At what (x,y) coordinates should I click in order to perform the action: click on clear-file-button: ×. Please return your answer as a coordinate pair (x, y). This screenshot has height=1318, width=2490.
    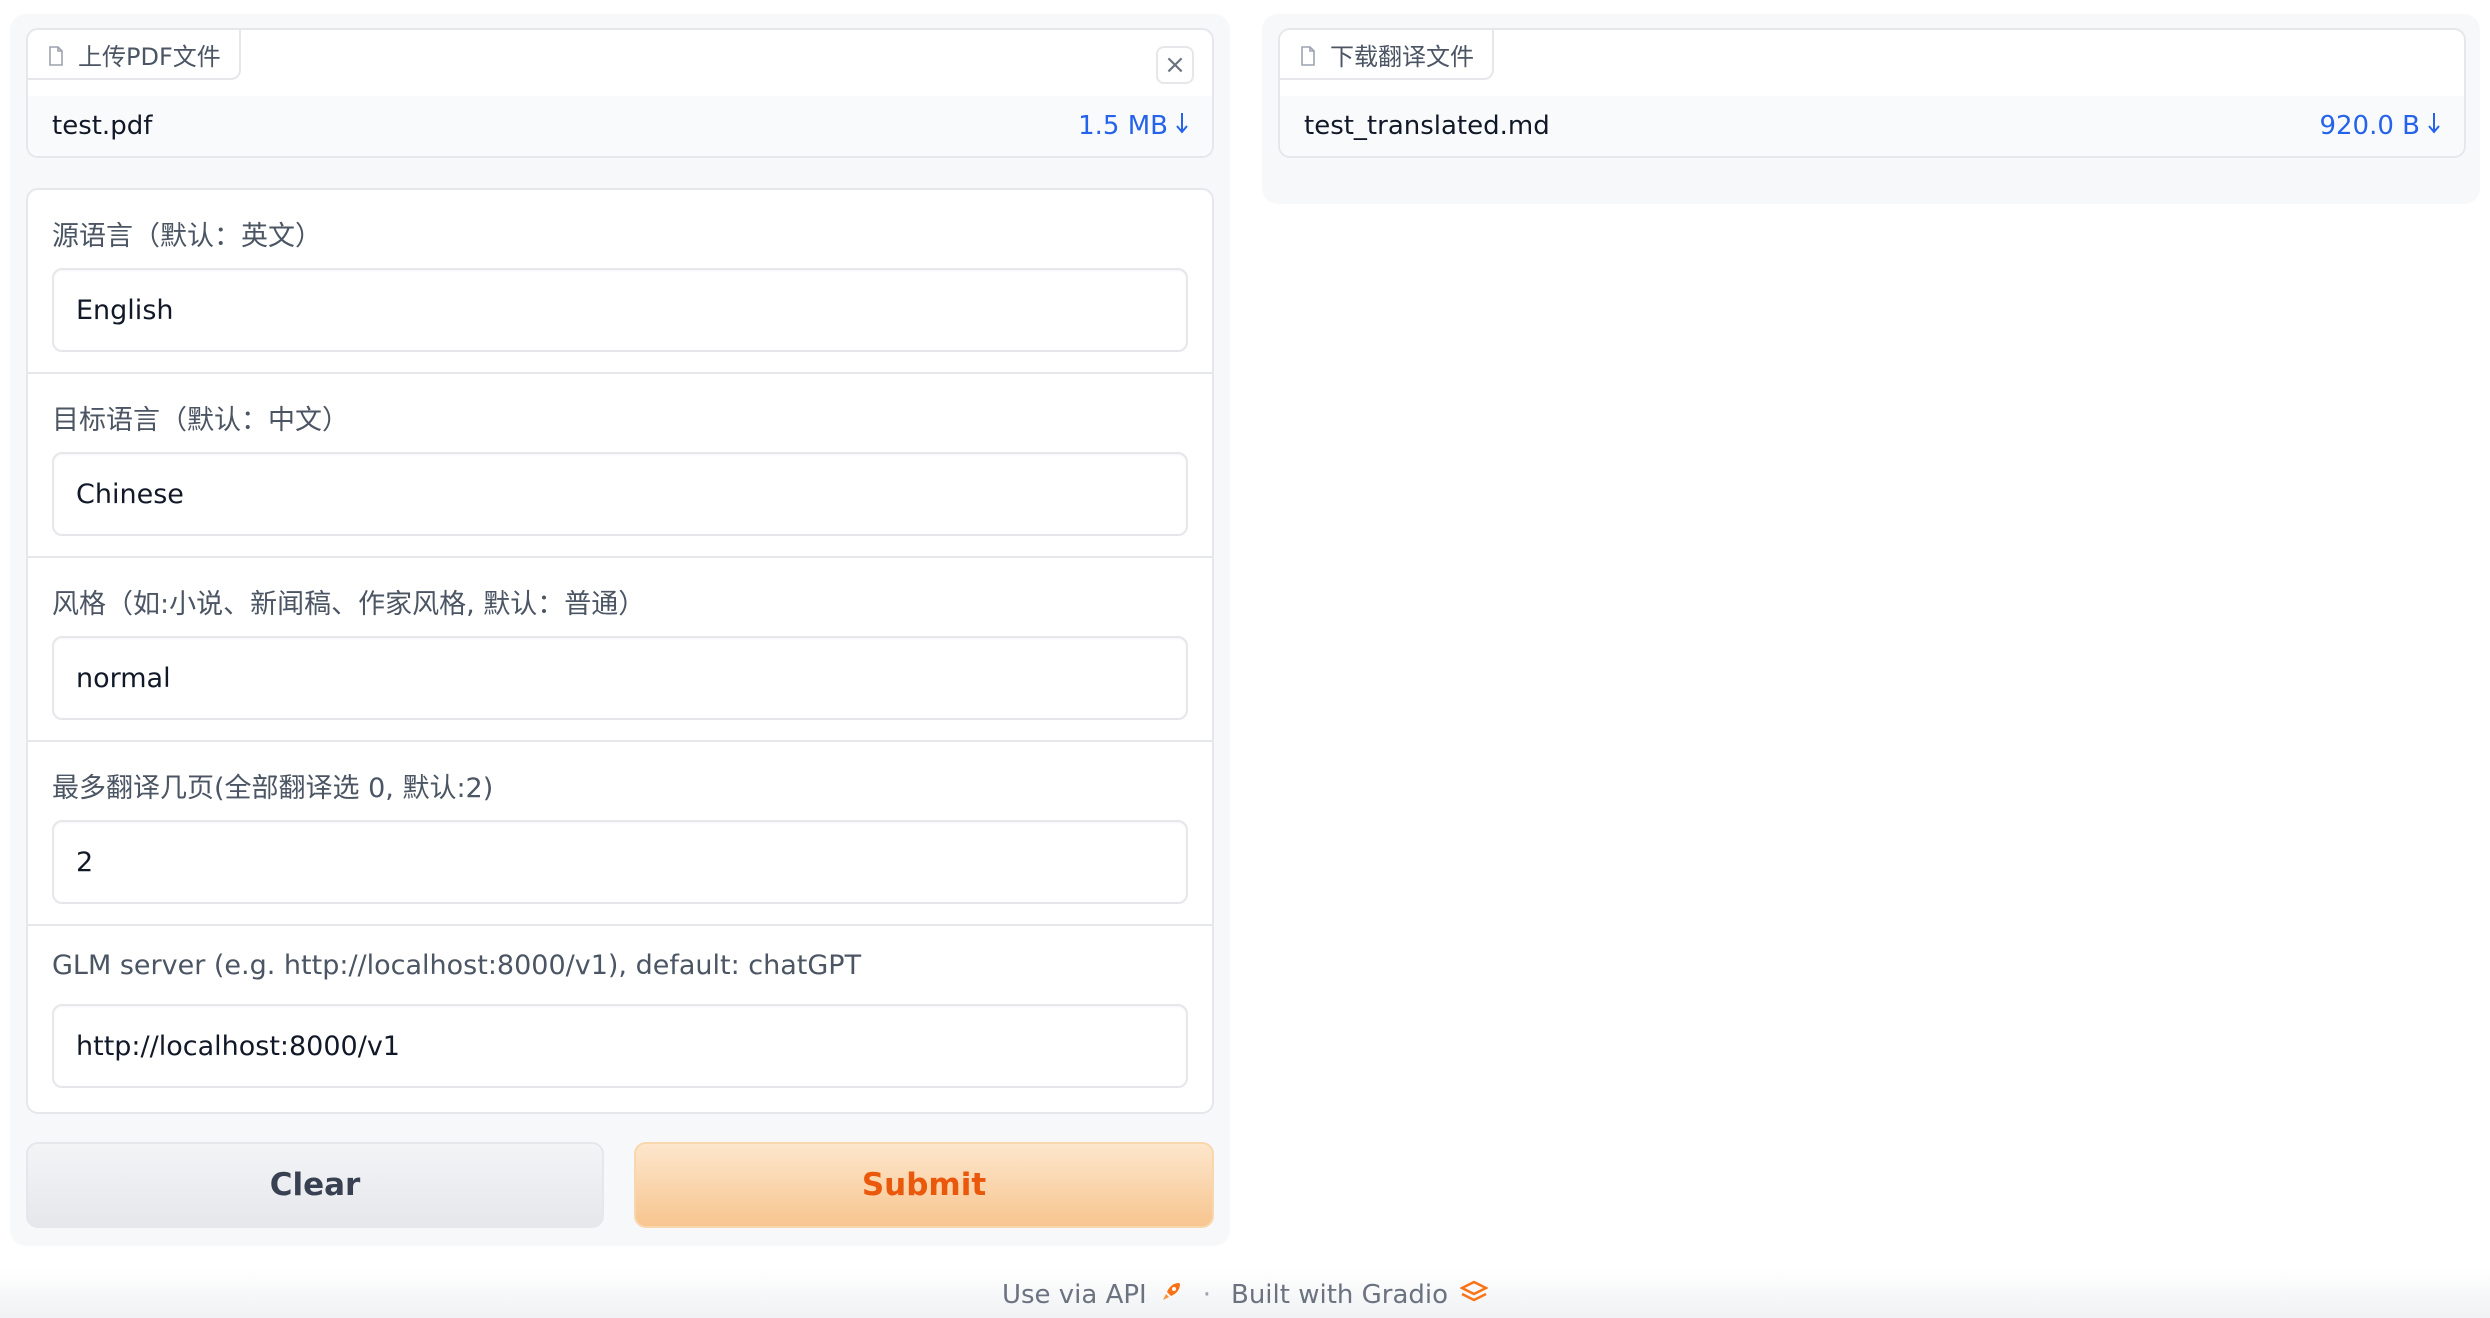
    Looking at the image, I should click on (1175, 65).